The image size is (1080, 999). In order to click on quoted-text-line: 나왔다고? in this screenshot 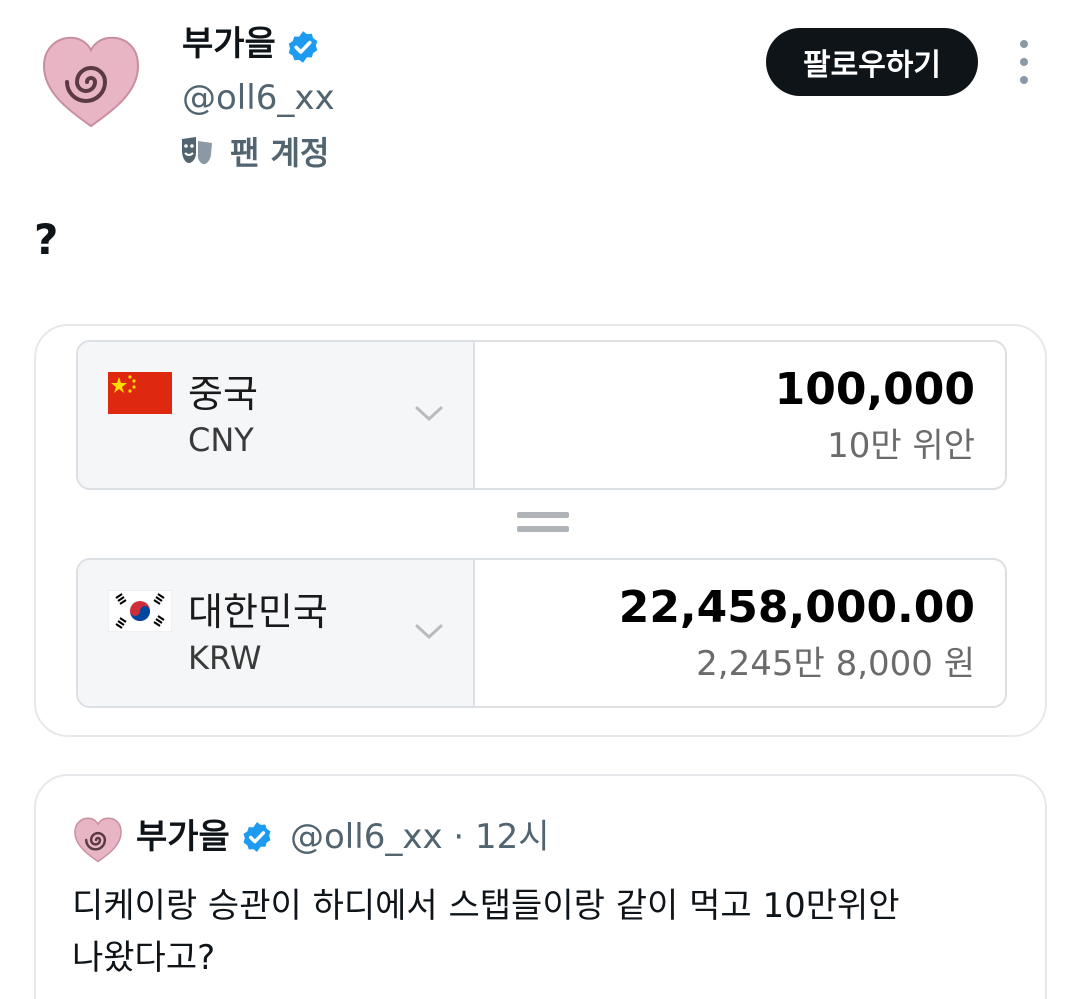, I will do `click(144, 958)`.